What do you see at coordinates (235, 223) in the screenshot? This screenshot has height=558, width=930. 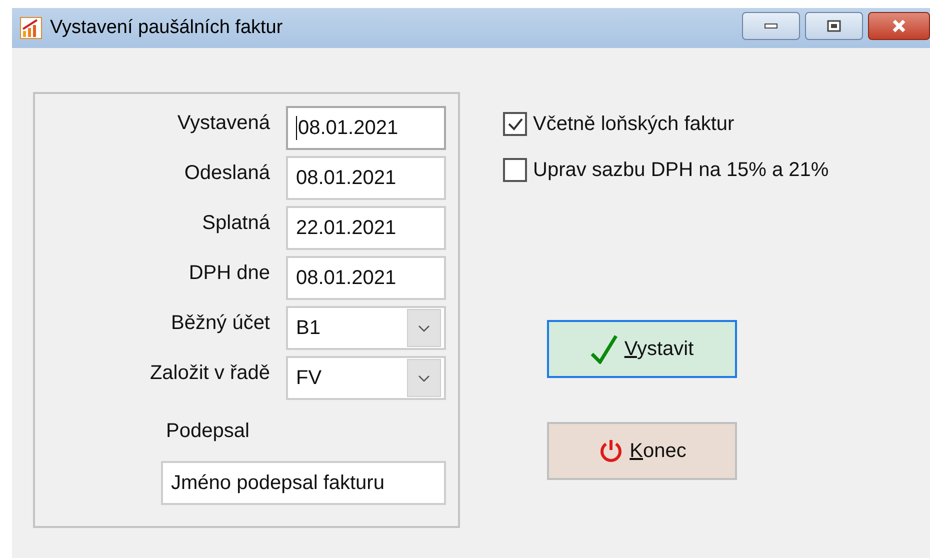 I see `field-label: Splatná` at bounding box center [235, 223].